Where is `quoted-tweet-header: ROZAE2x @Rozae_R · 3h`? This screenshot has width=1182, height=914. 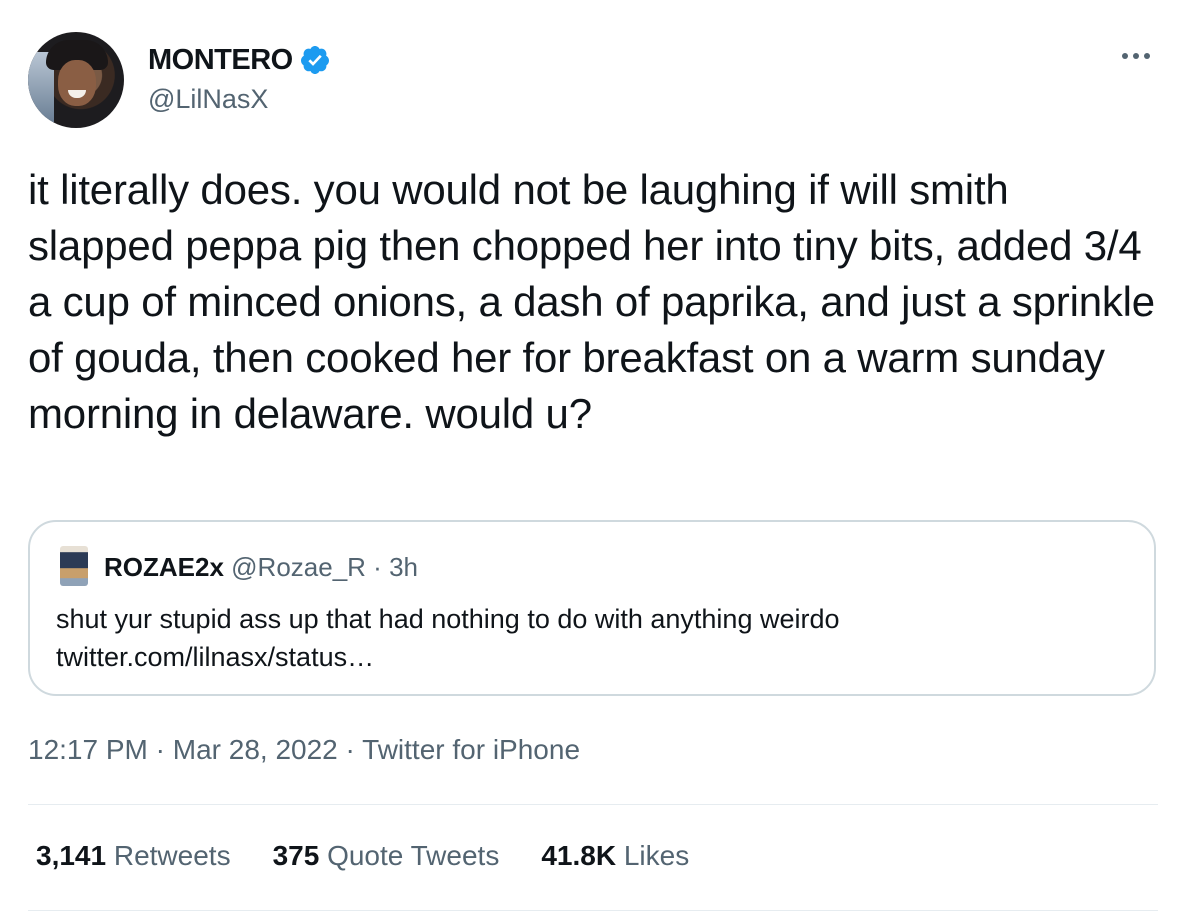 quoted-tweet-header: ROZAE2x @Rozae_R · 3h is located at coordinates (261, 567).